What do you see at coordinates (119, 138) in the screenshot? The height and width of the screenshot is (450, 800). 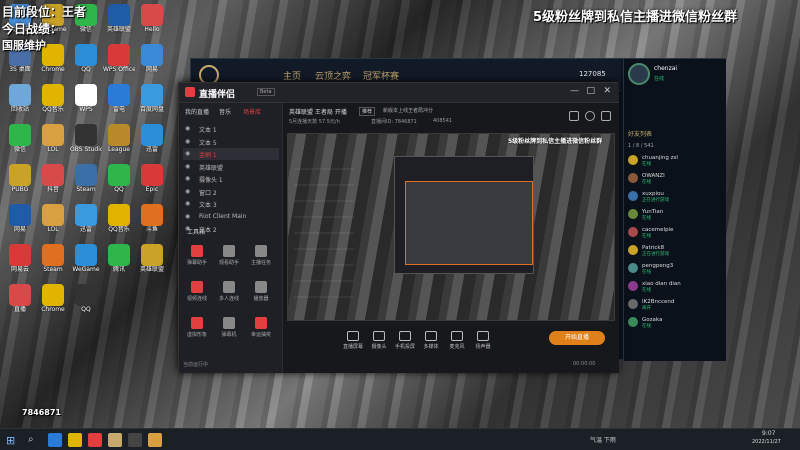 I see `desktop-icon: League` at bounding box center [119, 138].